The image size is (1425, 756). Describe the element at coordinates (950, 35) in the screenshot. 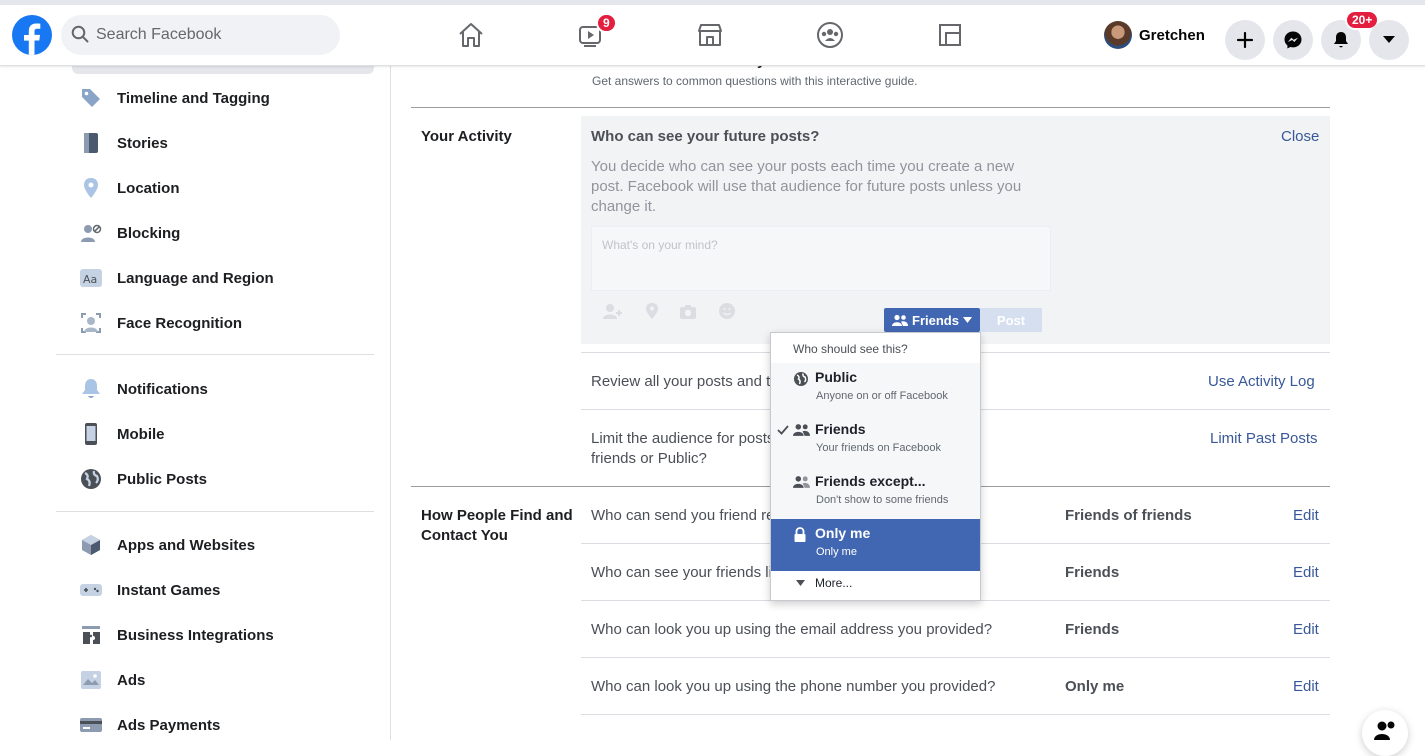

I see `gaming-icon` at that location.